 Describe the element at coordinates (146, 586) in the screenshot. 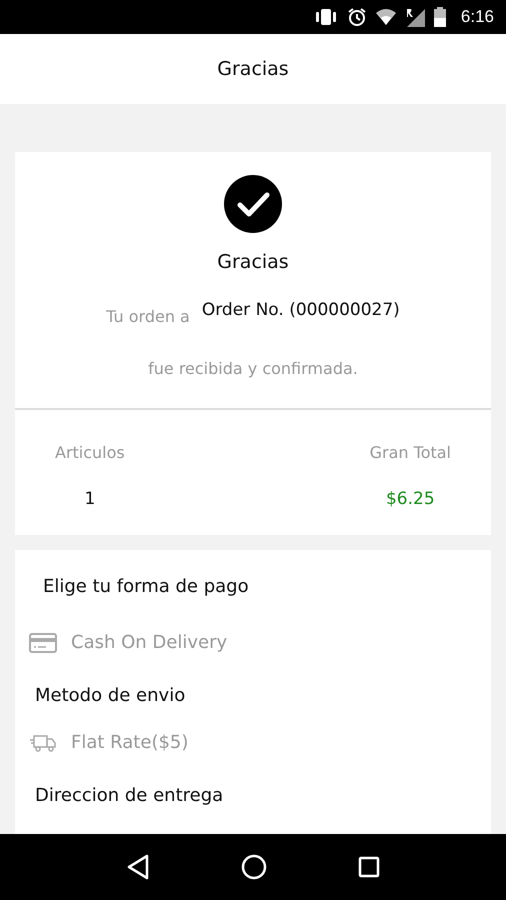

I see `section-heading: Elige tu forma de pago` at that location.